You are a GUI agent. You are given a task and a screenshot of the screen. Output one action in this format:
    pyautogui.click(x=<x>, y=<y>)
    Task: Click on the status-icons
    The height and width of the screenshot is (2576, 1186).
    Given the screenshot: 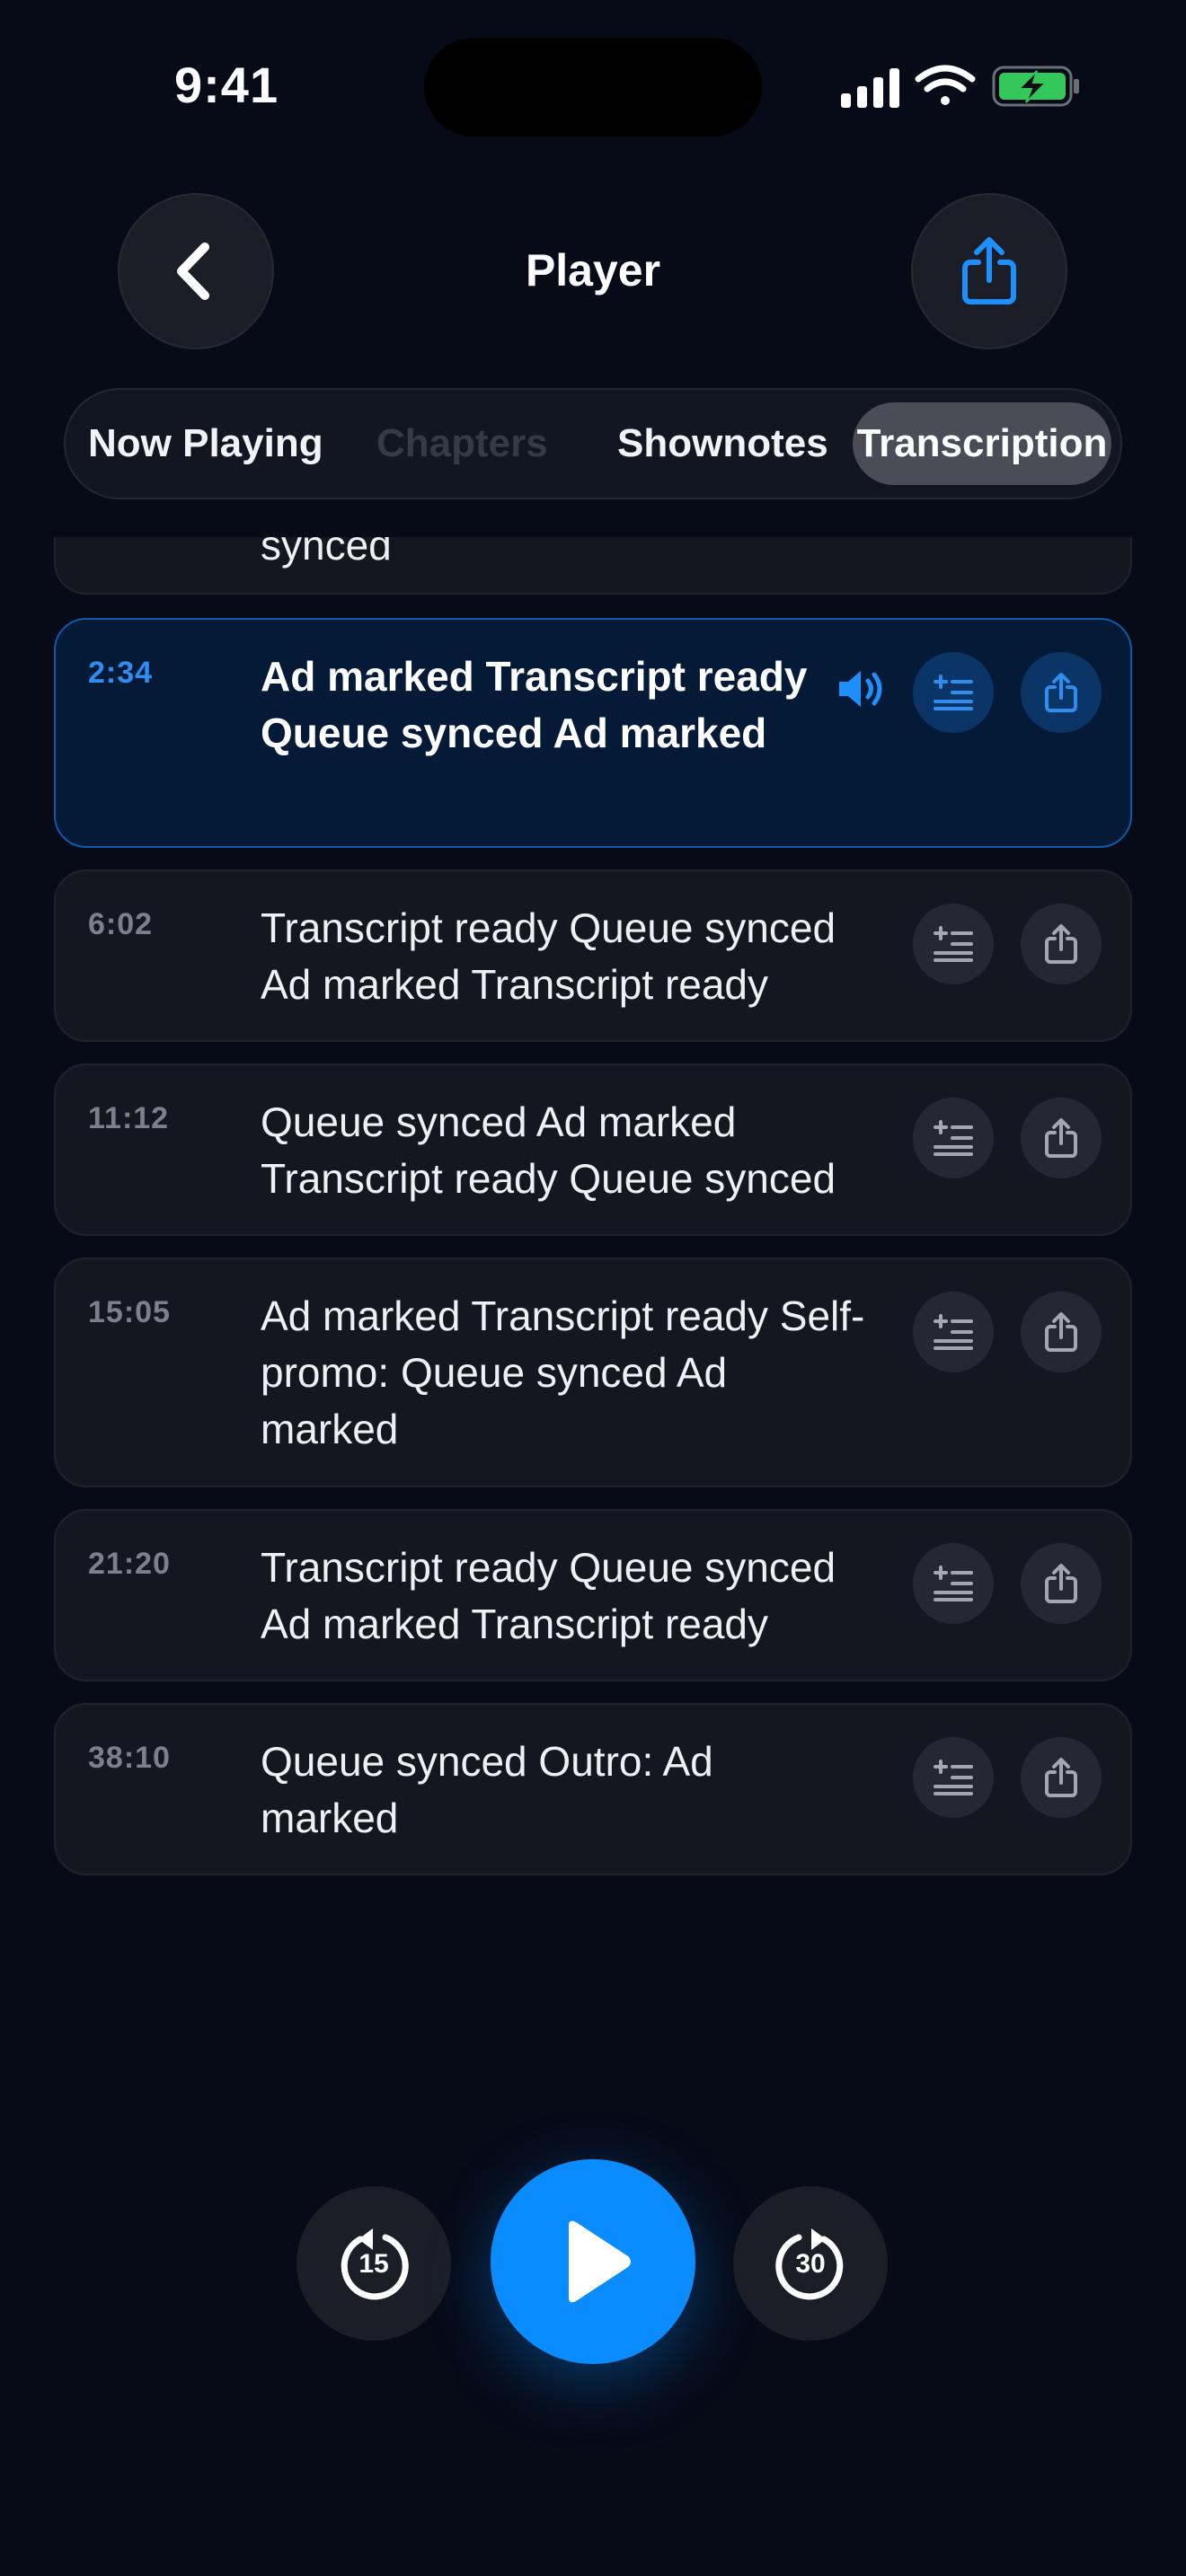 What is the action you would take?
    pyautogui.click(x=960, y=86)
    